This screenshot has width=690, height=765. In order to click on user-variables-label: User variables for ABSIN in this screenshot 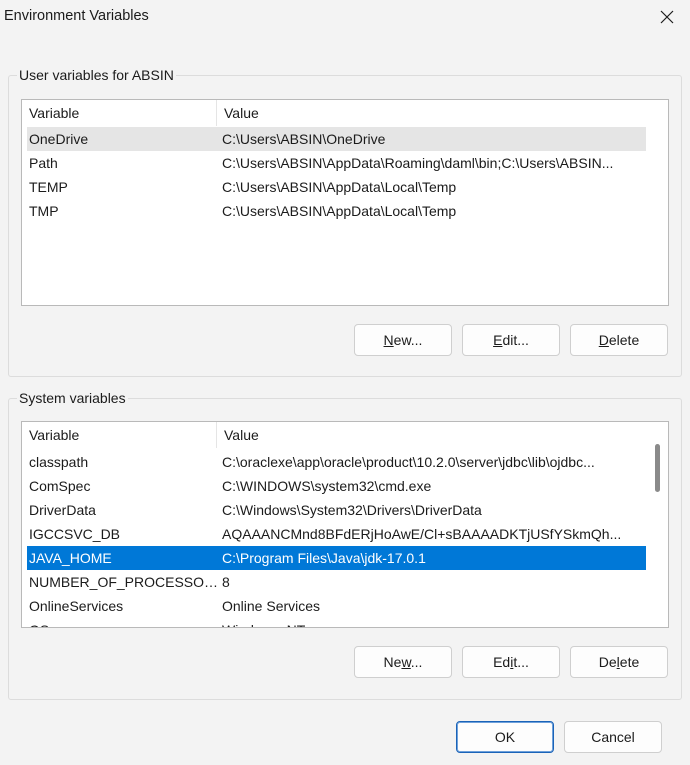, I will do `click(96, 75)`.